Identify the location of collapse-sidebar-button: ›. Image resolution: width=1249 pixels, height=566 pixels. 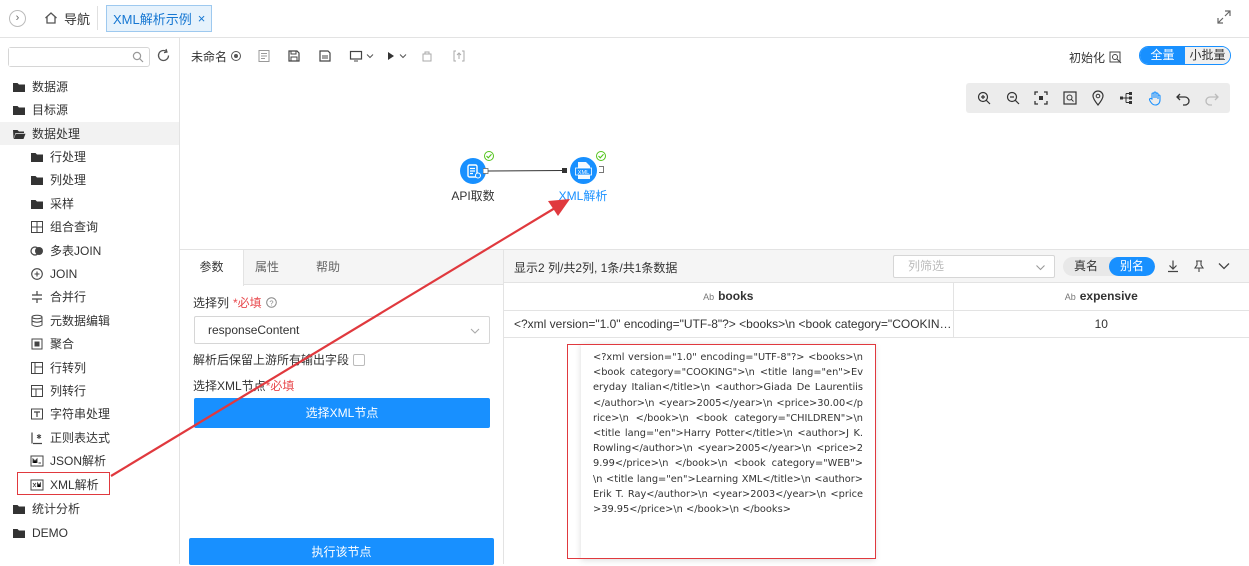
(17, 18).